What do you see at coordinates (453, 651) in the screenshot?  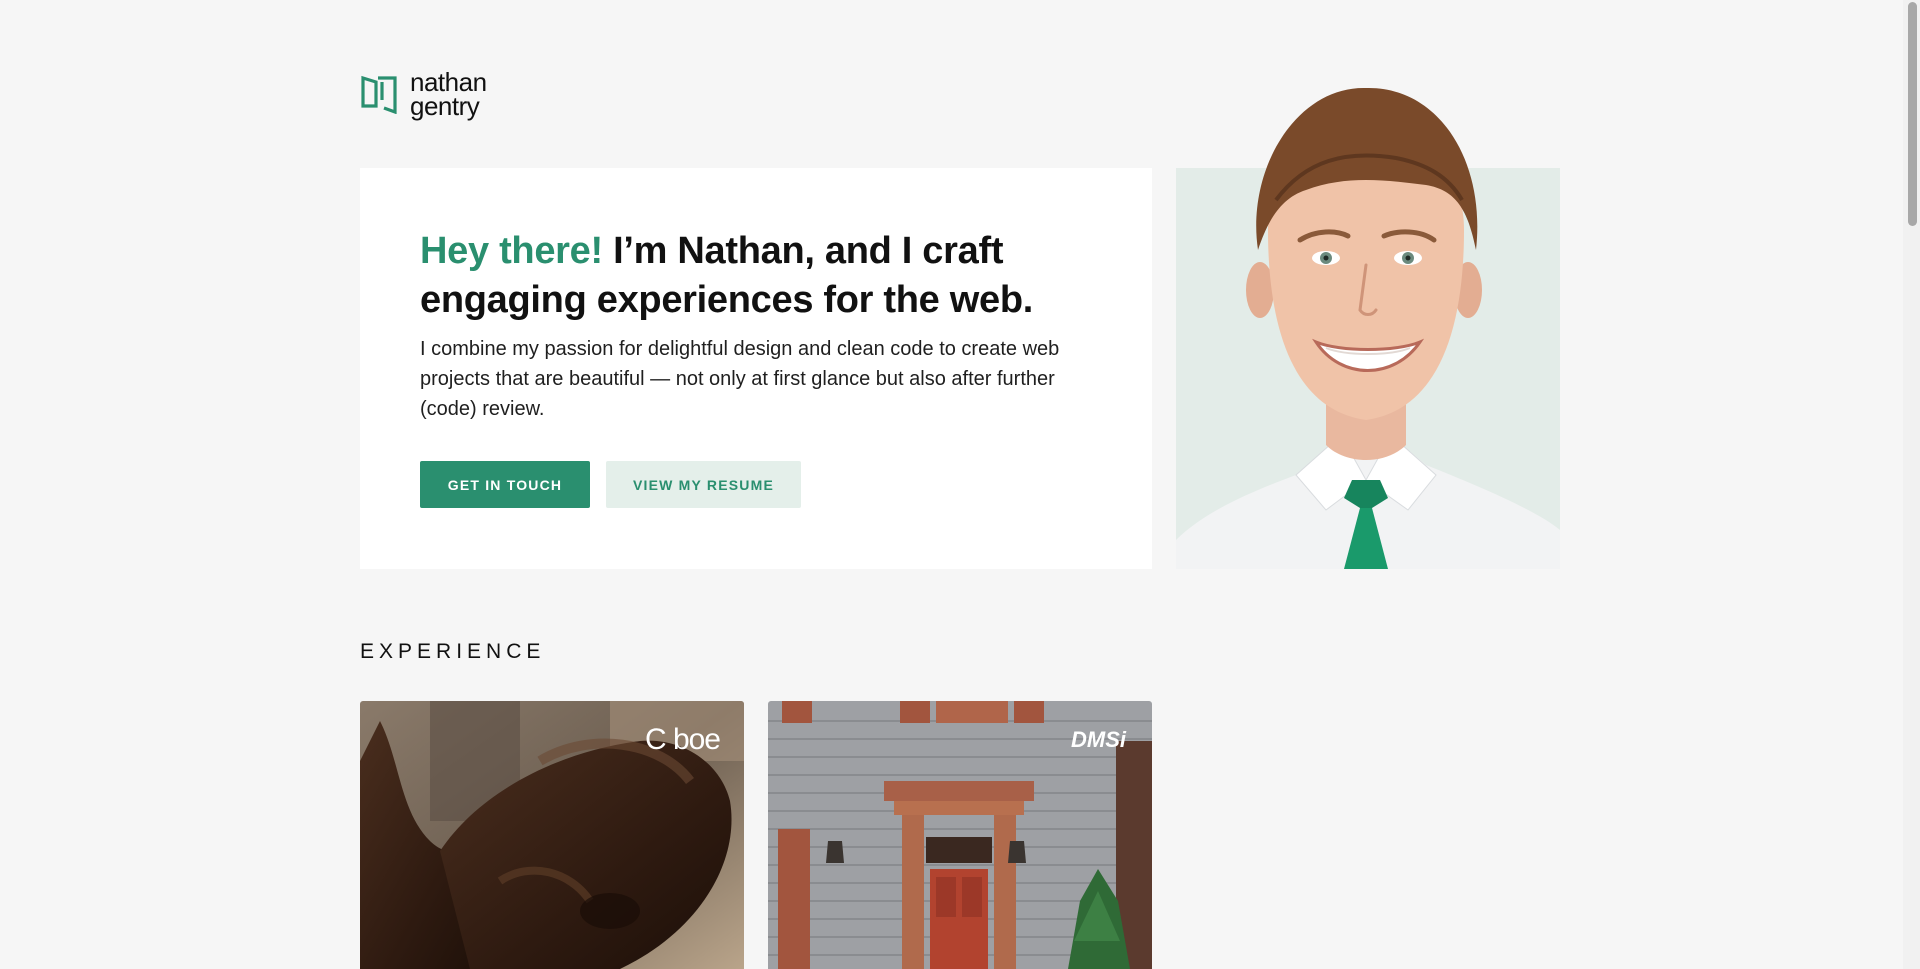 I see `experience-heading: EXPERIENCE` at bounding box center [453, 651].